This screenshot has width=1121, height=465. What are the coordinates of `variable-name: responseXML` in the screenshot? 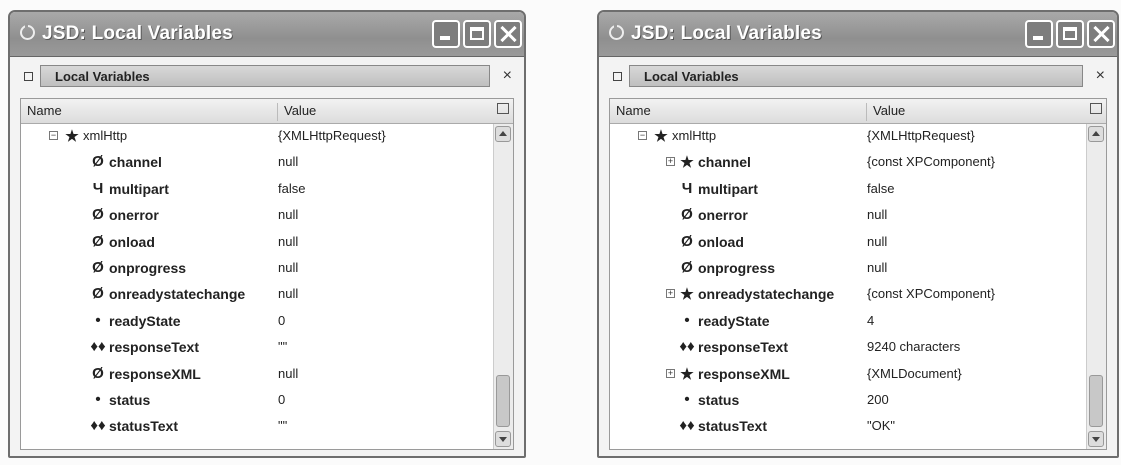 It's located at (744, 373).